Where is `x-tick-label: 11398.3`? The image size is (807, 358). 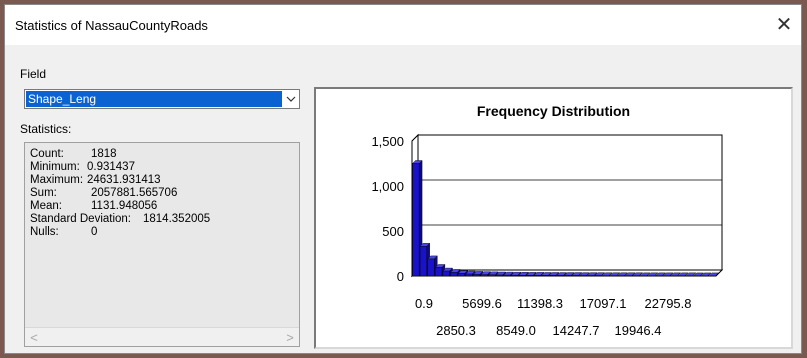 x-tick-label: 11398.3 is located at coordinates (540, 303).